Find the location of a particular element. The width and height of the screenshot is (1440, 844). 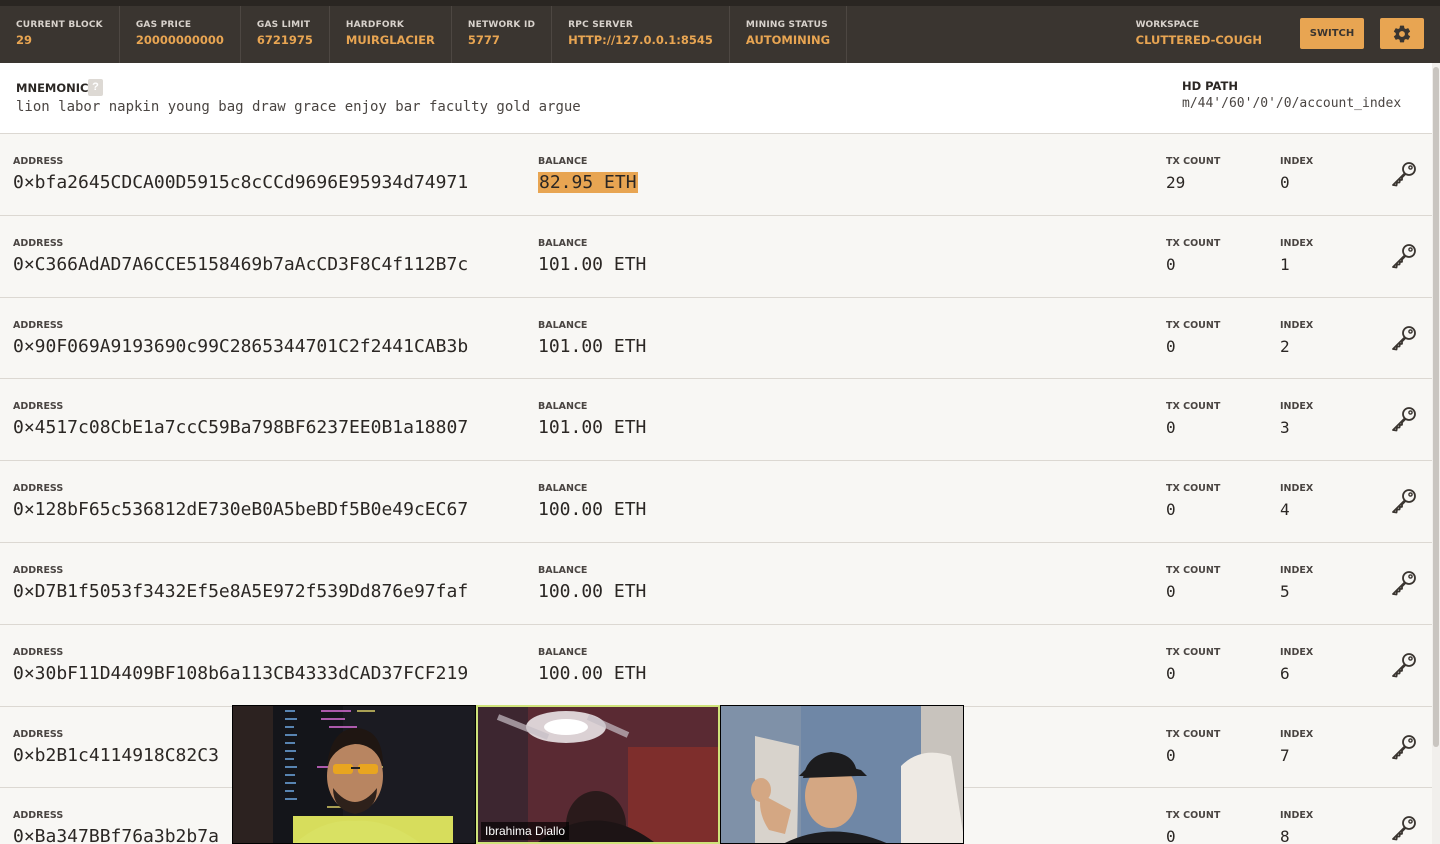

account-index: 4 is located at coordinates (1285, 510).